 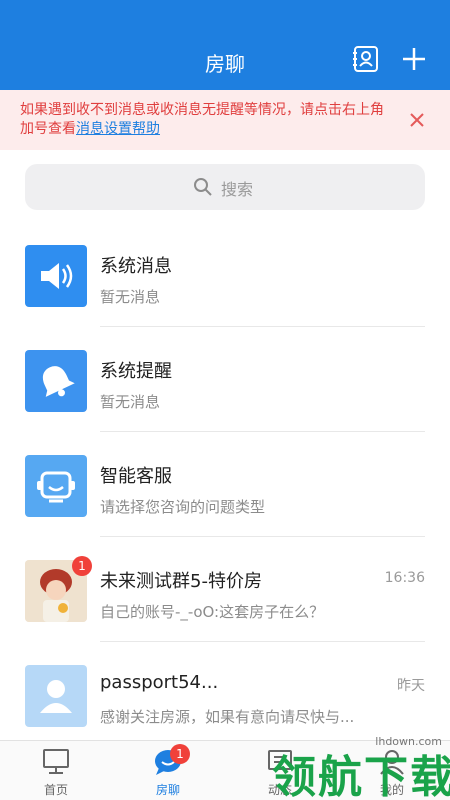 I want to click on search-placeholder: 搜索, so click(x=237, y=189).